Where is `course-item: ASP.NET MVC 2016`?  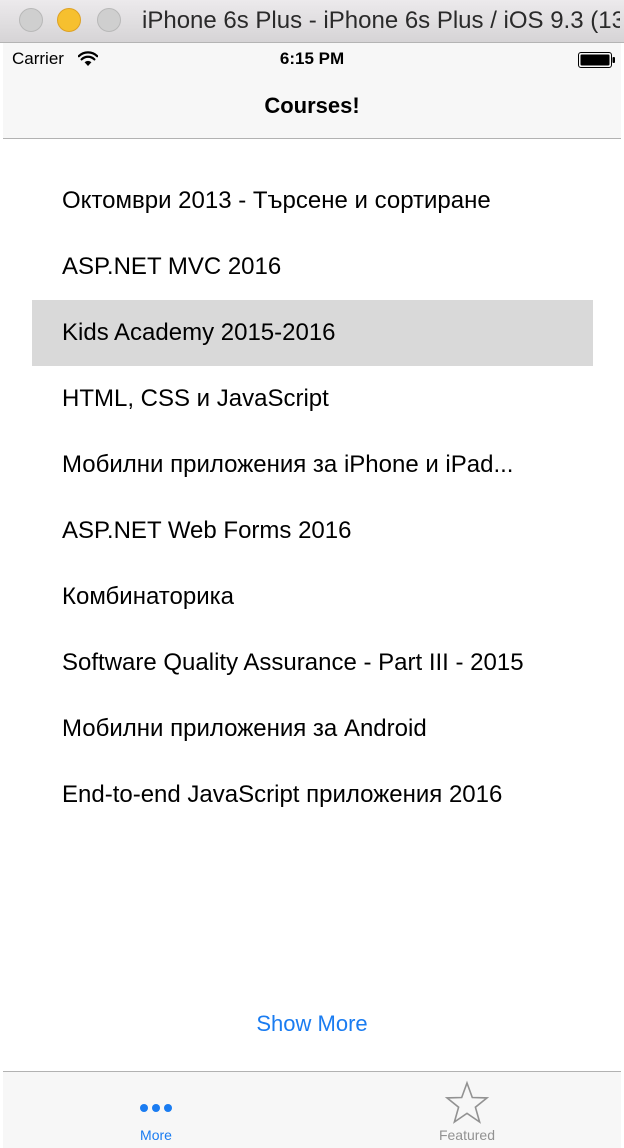
course-item: ASP.NET MVC 2016 is located at coordinates (312, 267).